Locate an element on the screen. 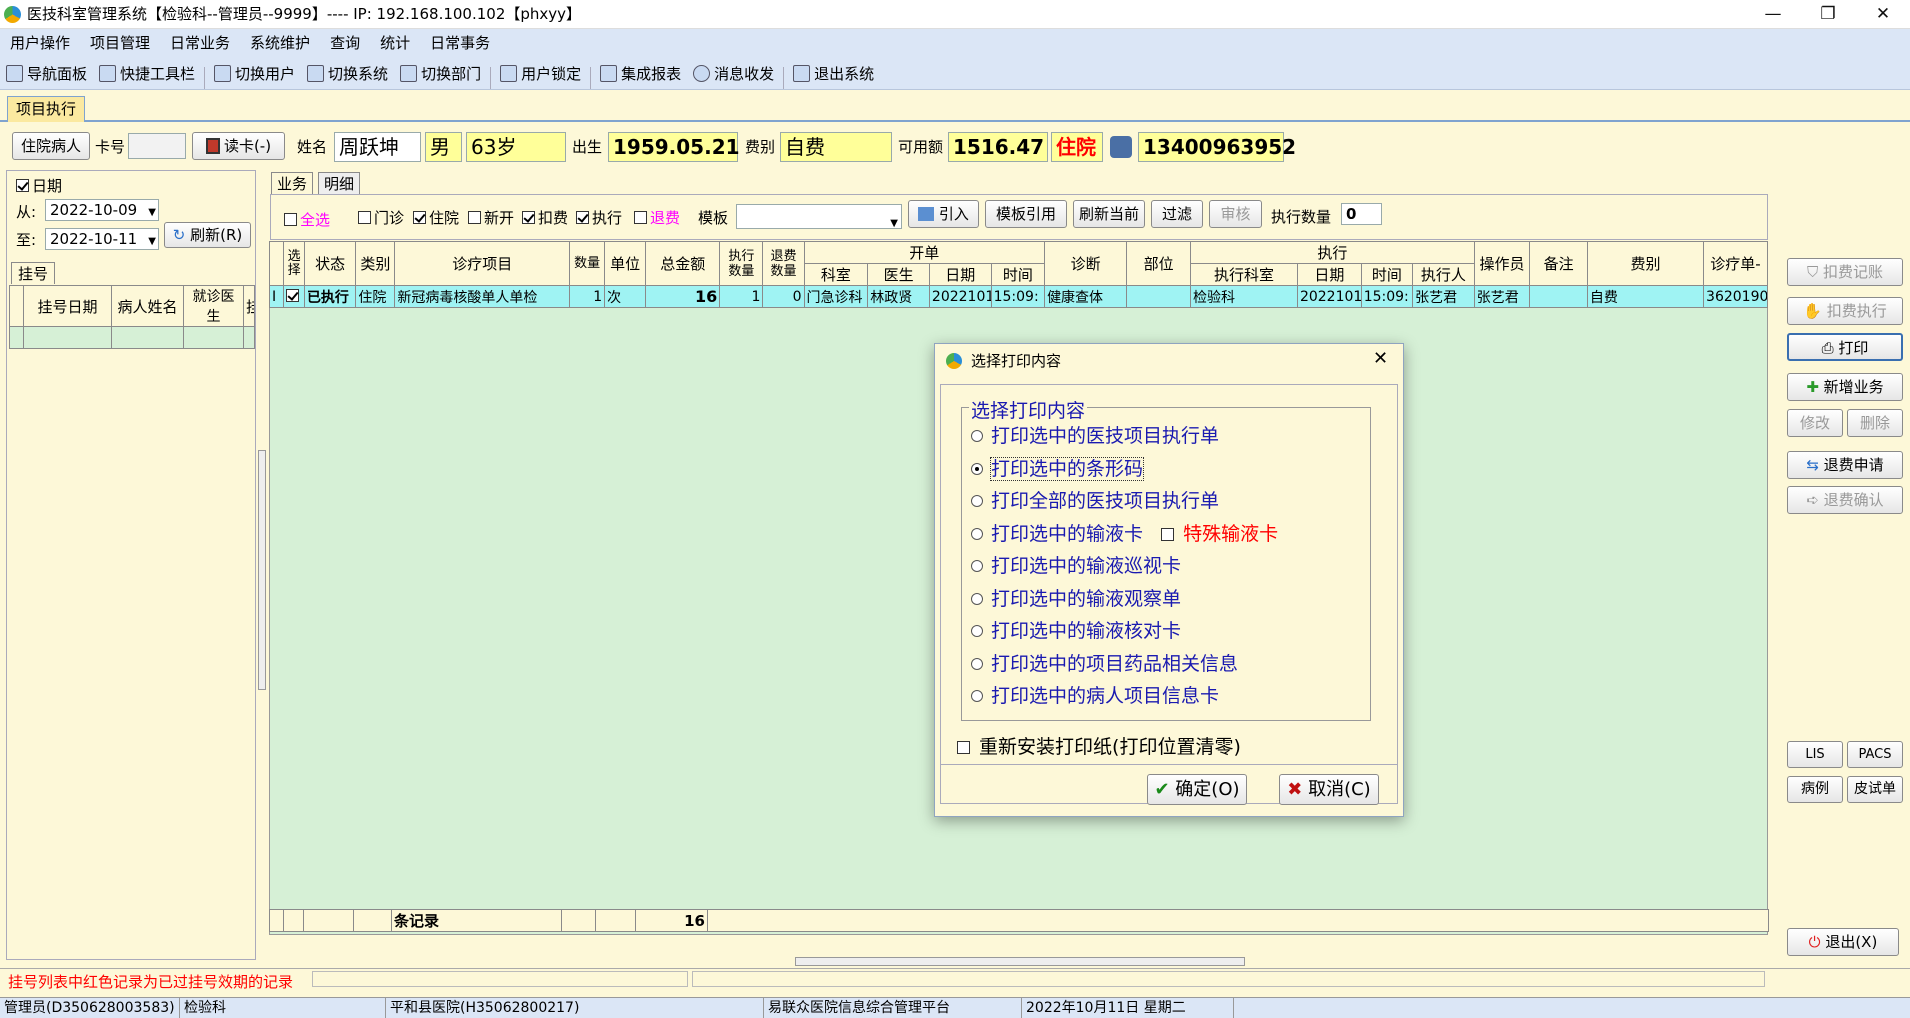  maximize-button: ❐ is located at coordinates (1828, 14).